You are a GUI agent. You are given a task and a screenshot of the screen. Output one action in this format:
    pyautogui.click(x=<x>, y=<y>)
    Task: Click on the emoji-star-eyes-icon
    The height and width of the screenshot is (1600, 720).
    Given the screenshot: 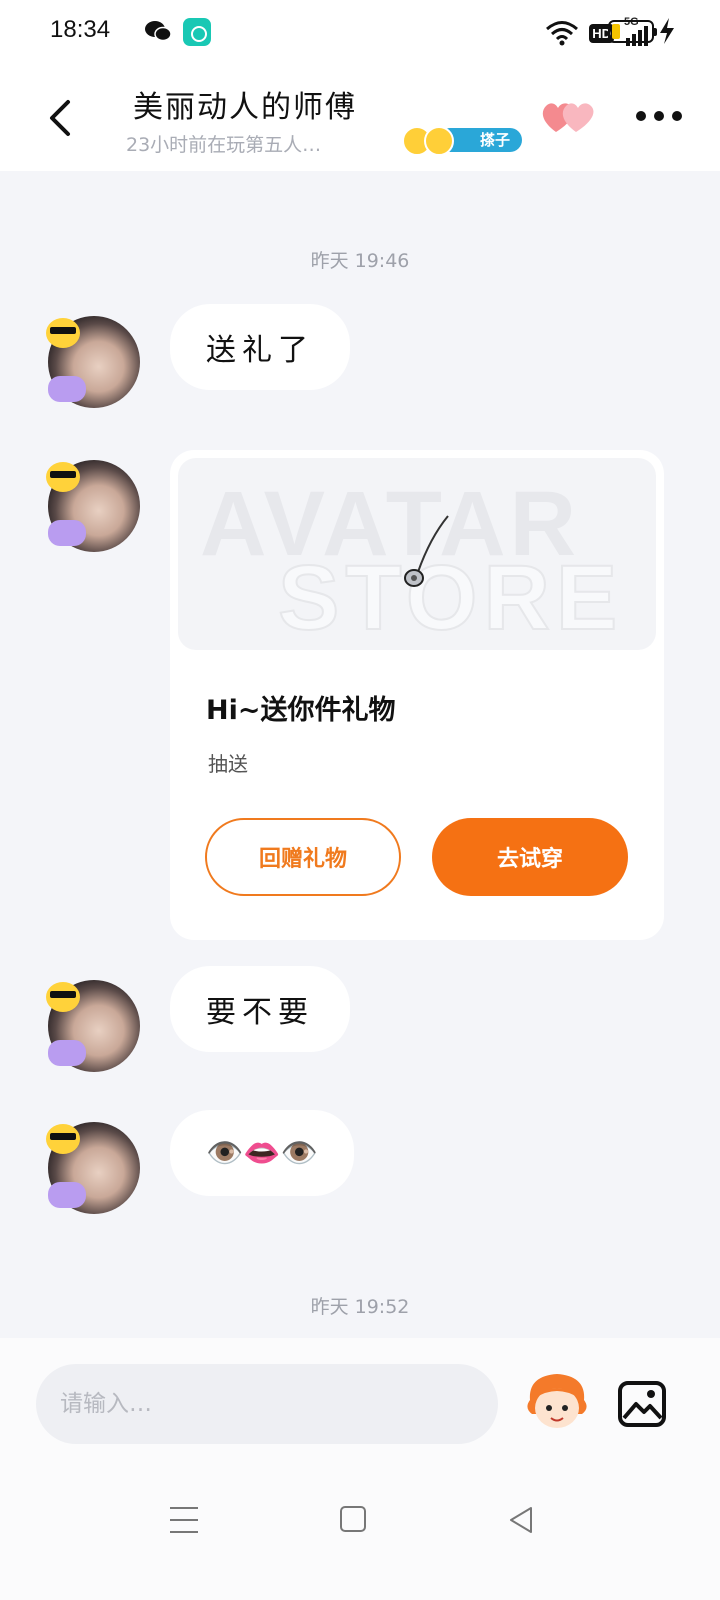 What is the action you would take?
    pyautogui.click(x=439, y=141)
    